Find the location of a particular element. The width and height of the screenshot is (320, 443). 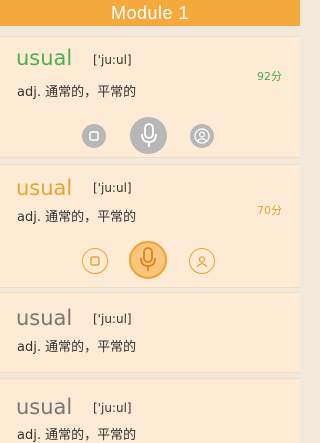

module-title: Module 1 is located at coordinates (150, 12).